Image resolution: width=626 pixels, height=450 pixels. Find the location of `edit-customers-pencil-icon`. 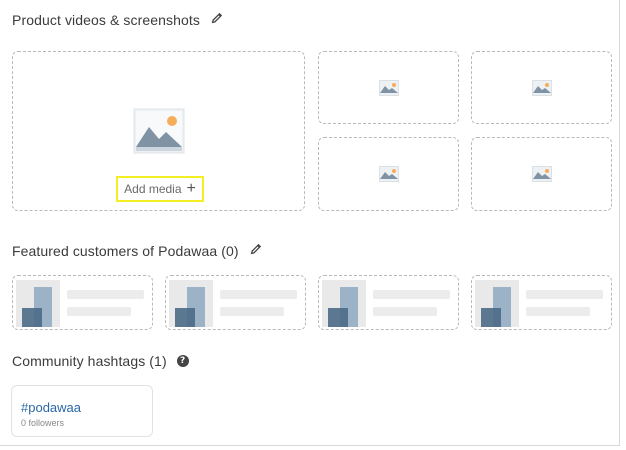

edit-customers-pencil-icon is located at coordinates (256, 250).